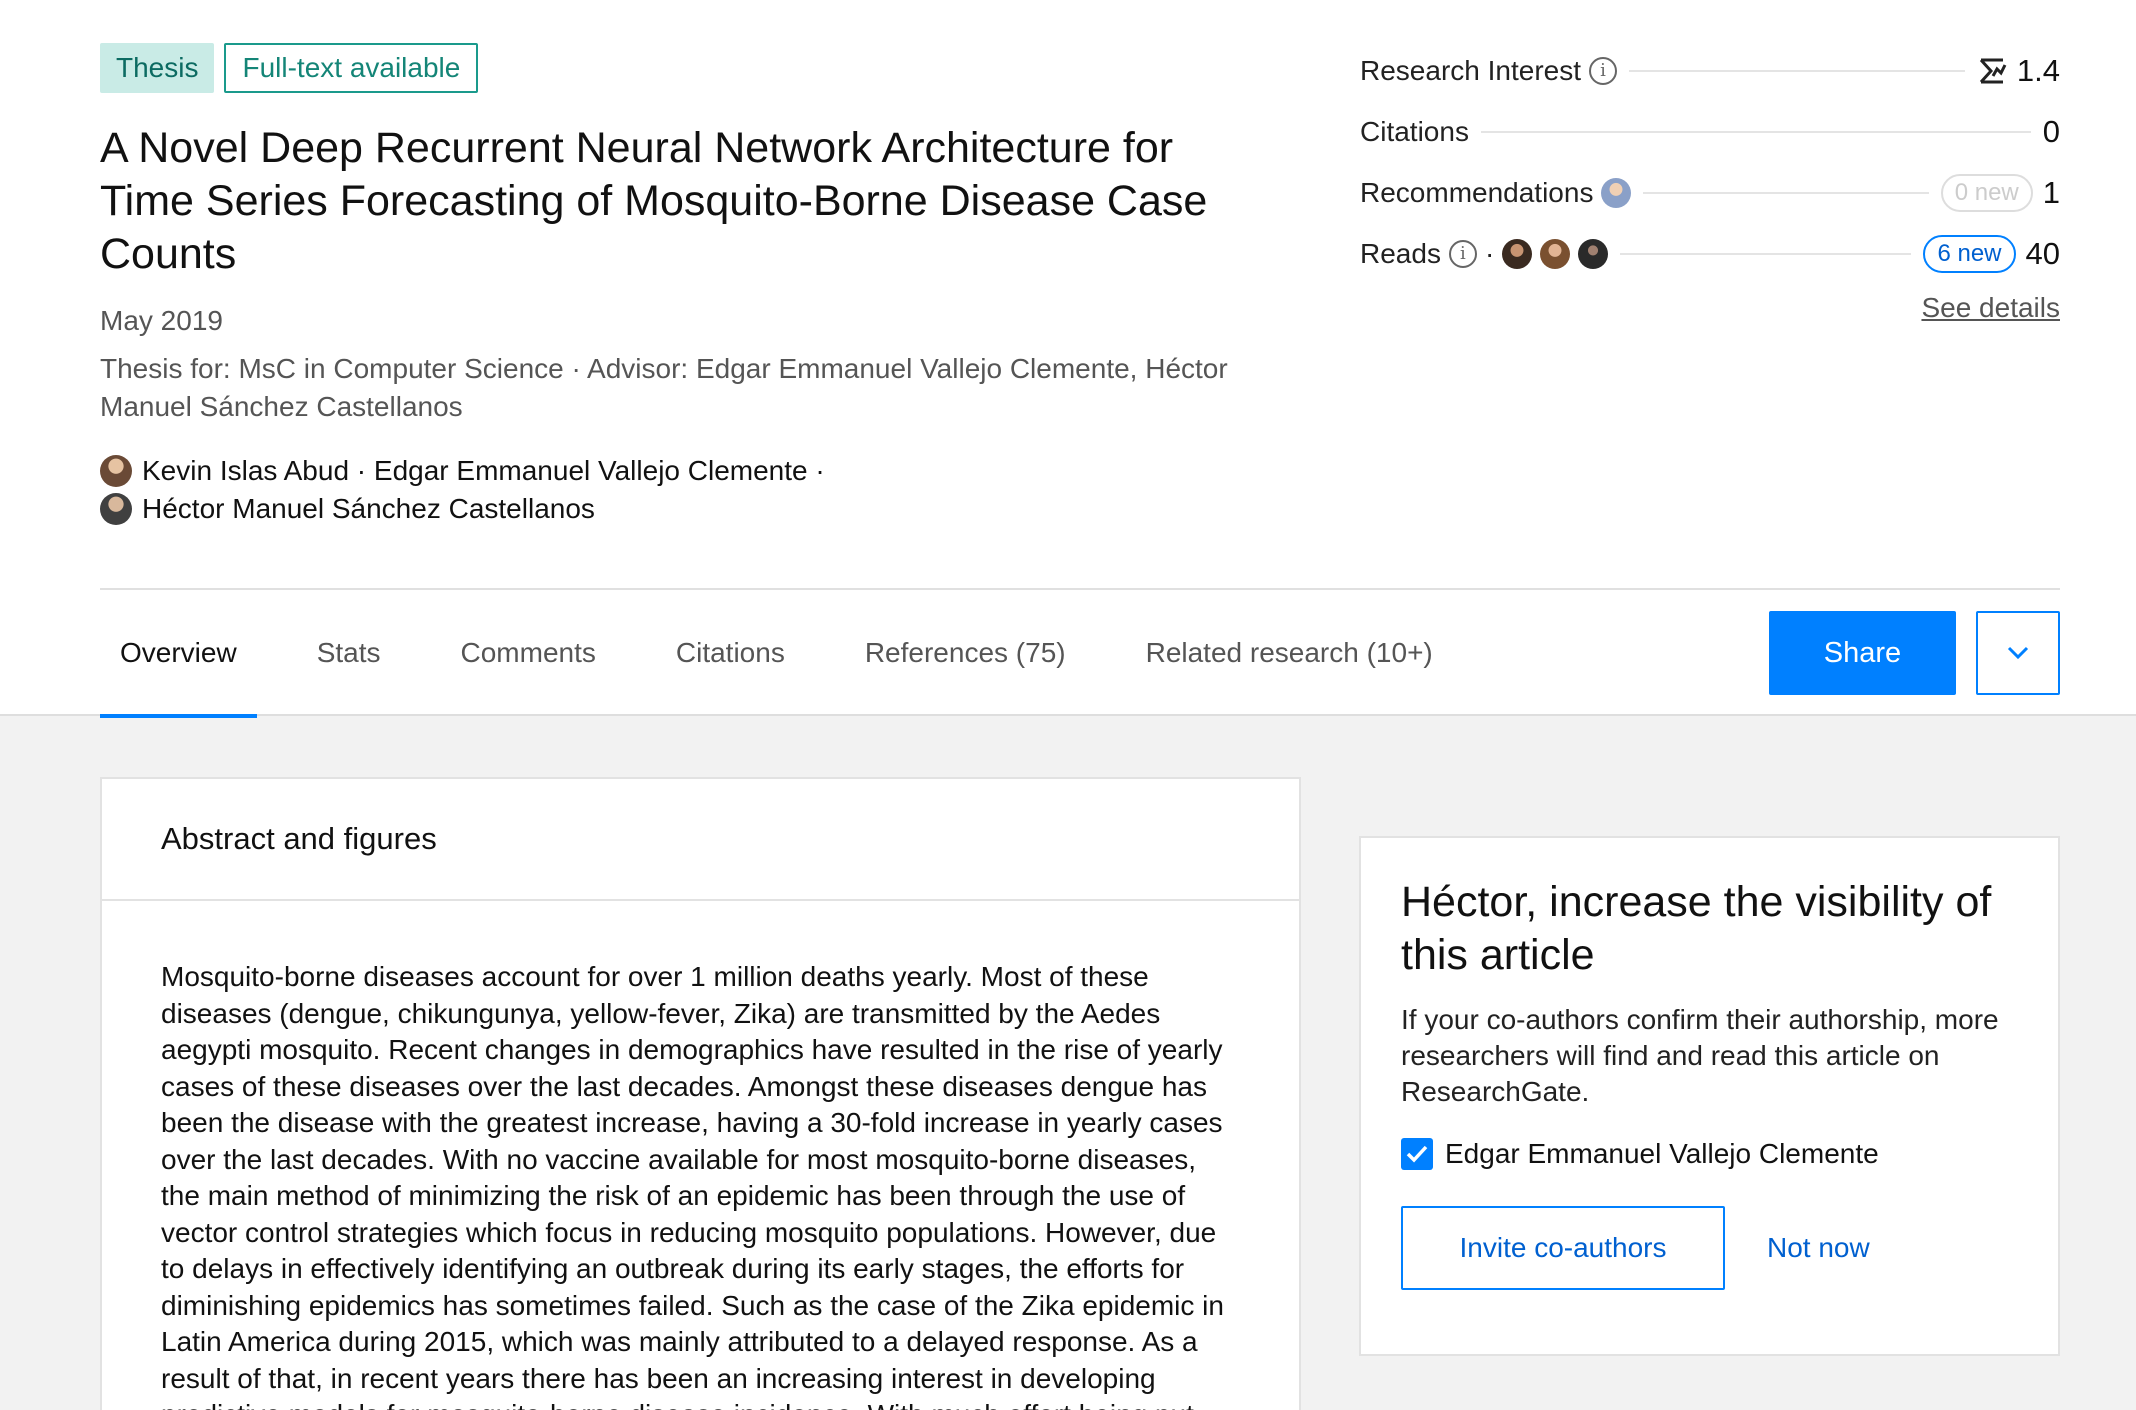  I want to click on more-options-button, so click(2018, 653).